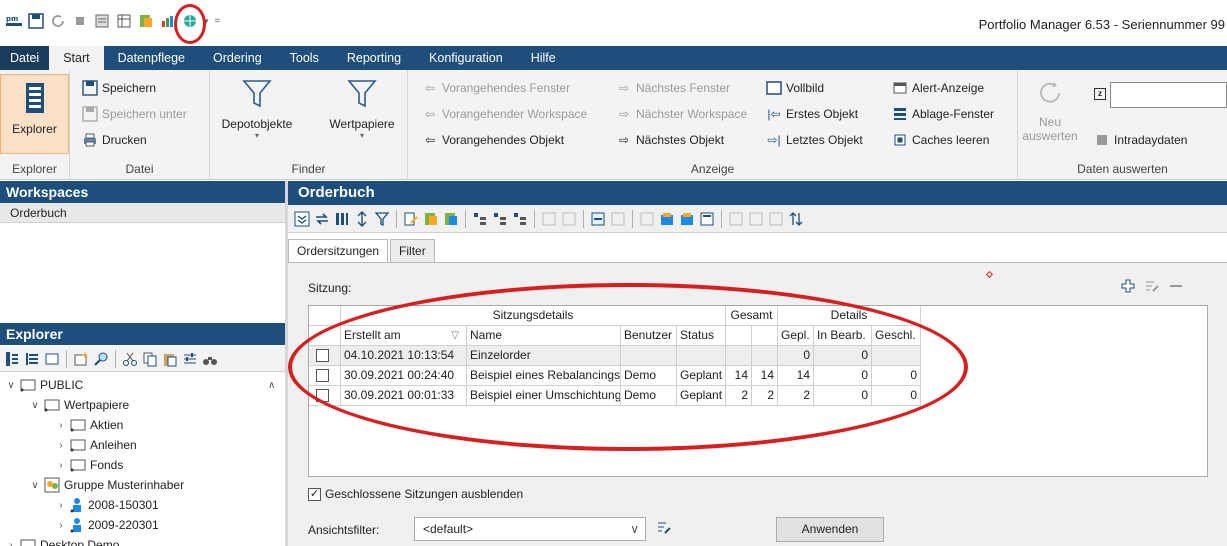 This screenshot has width=1227, height=546. Describe the element at coordinates (598, 219) in the screenshot. I see `order-ticket-icon` at that location.